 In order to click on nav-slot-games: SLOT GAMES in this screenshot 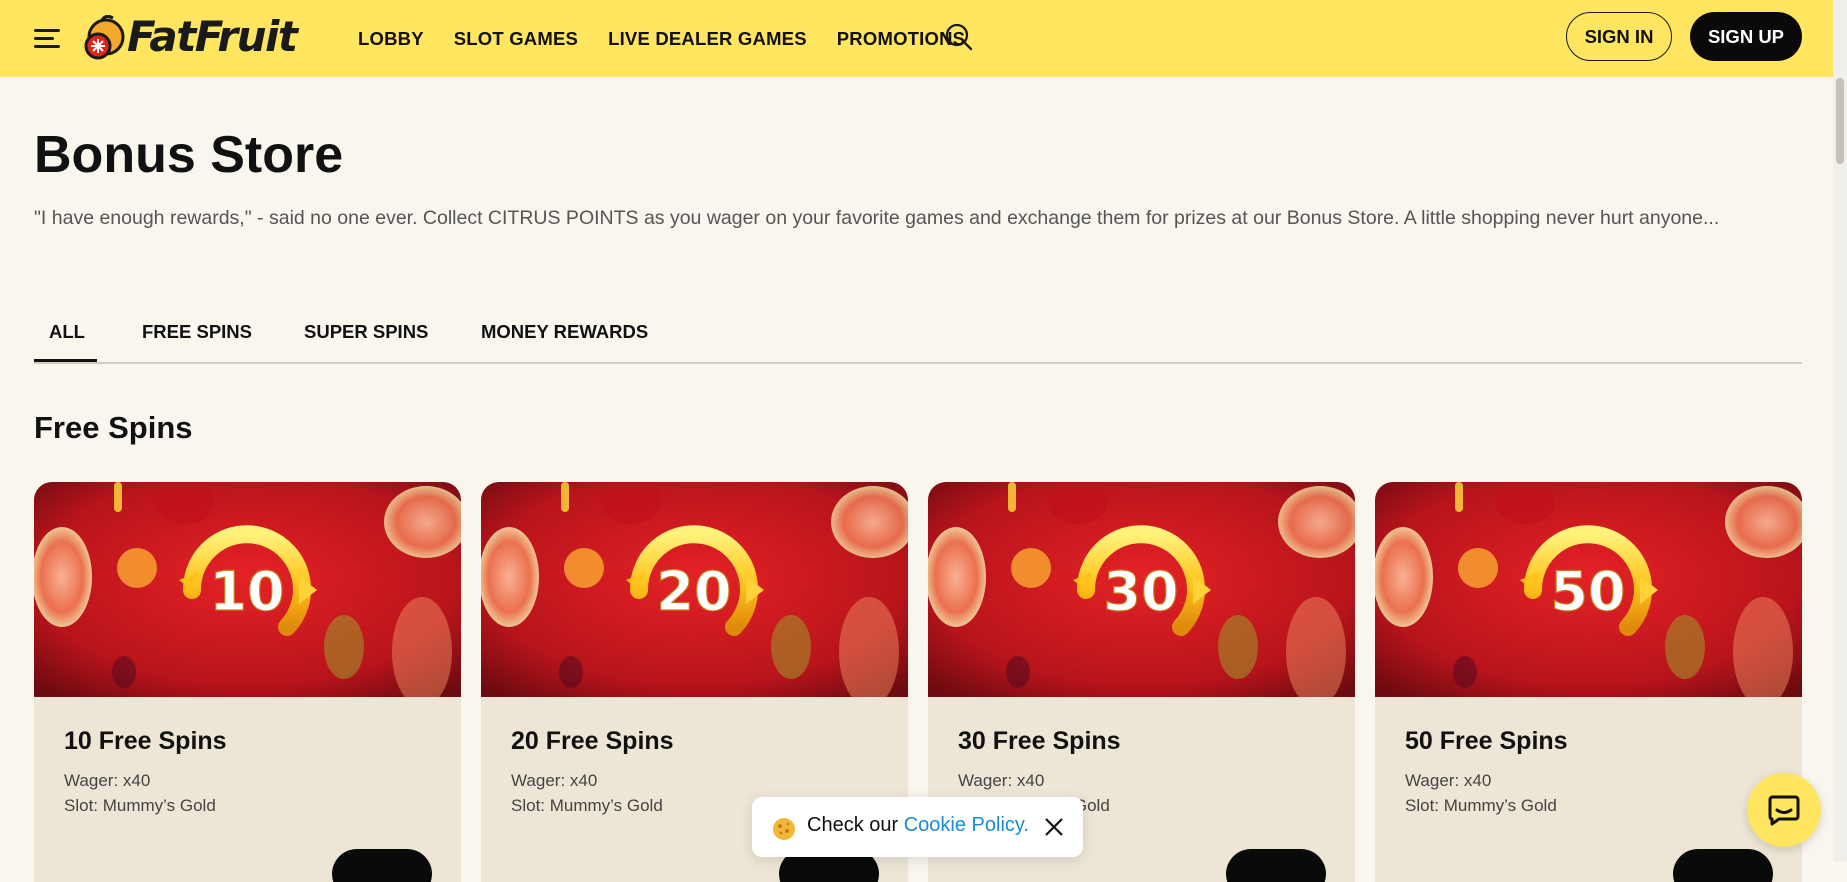, I will do `click(516, 39)`.